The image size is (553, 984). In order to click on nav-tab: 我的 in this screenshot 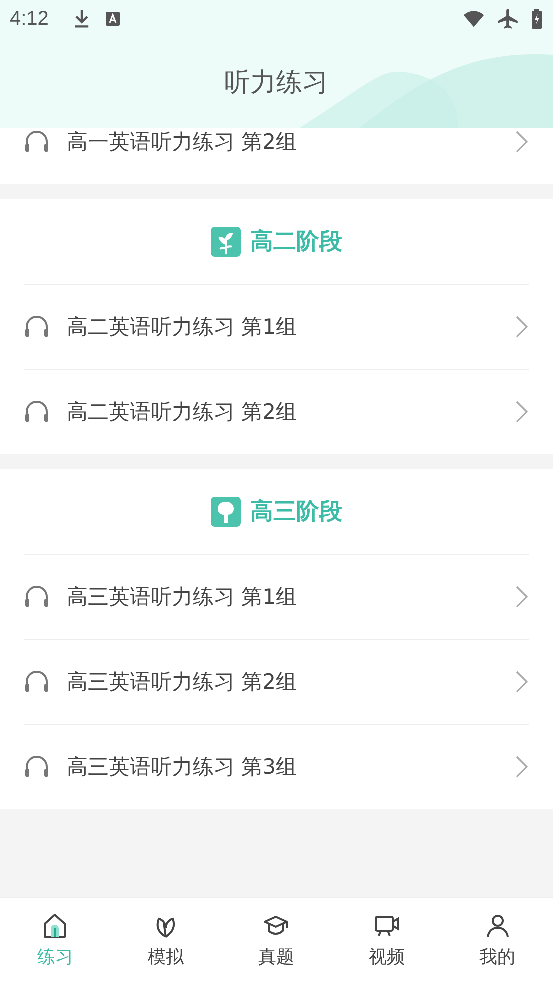, I will do `click(497, 941)`.